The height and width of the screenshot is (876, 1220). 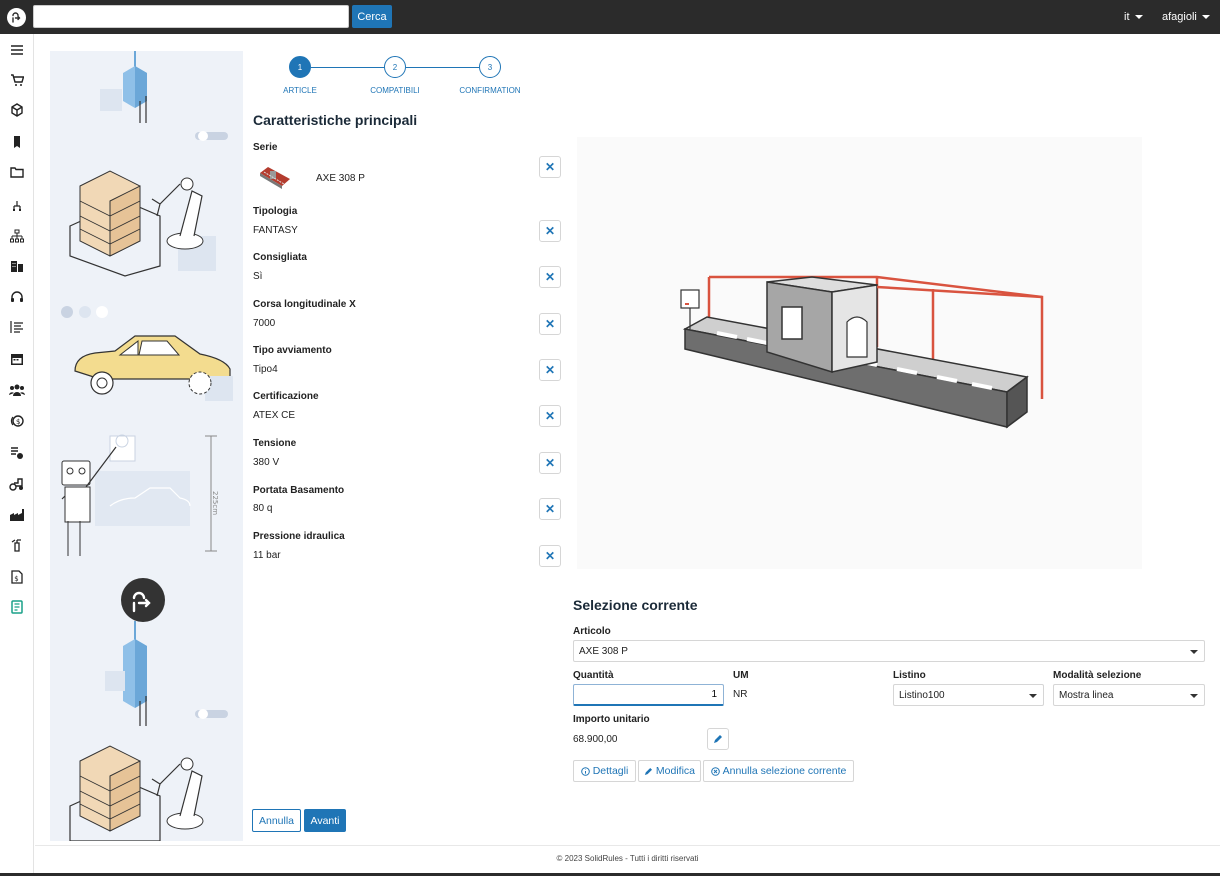 I want to click on um-label: UM, so click(x=741, y=675).